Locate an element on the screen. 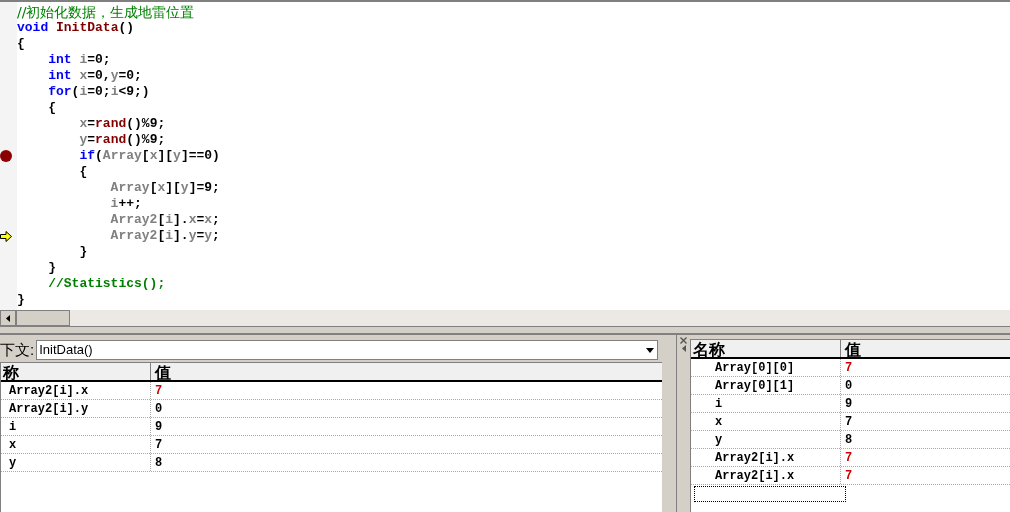 This screenshot has width=1010, height=512. dropdown-arrow-icon is located at coordinates (650, 350).